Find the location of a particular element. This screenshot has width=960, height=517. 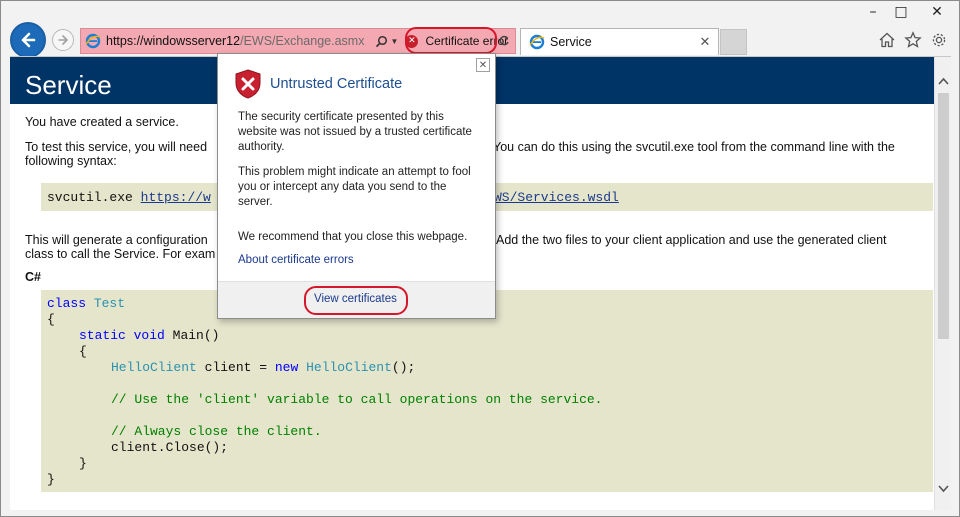

ie-logo-icon is located at coordinates (93, 41).